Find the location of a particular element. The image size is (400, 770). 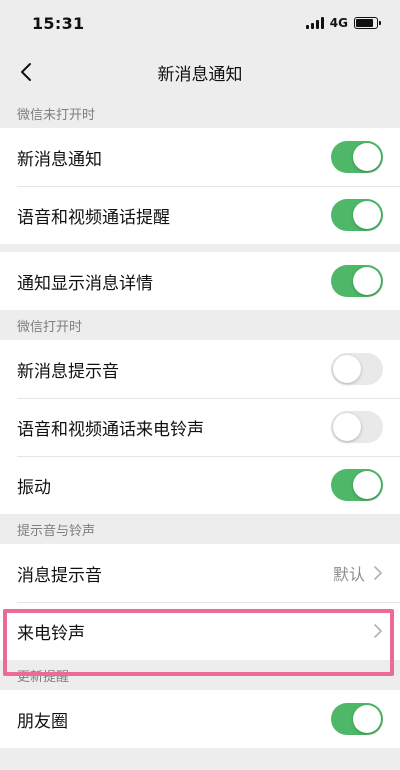

call-ringtone-toggle is located at coordinates (357, 427).